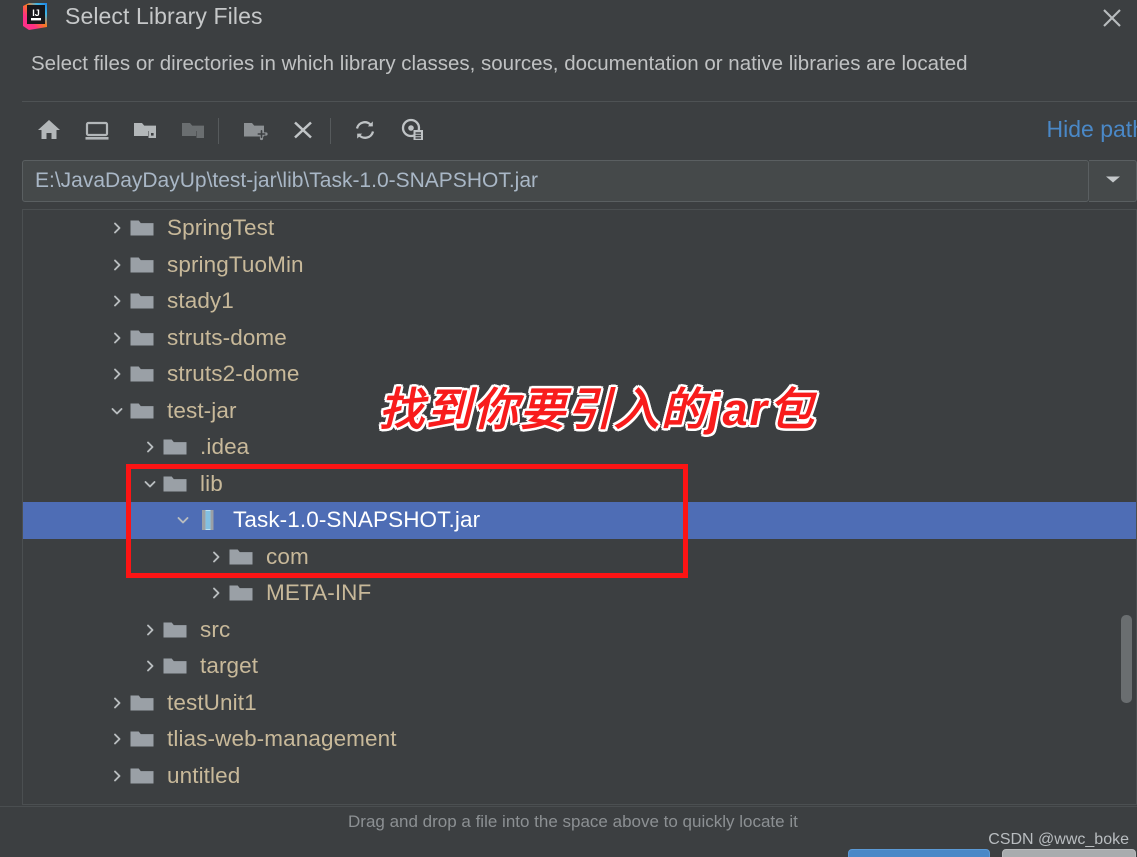  I want to click on desktop-icon, so click(97, 130).